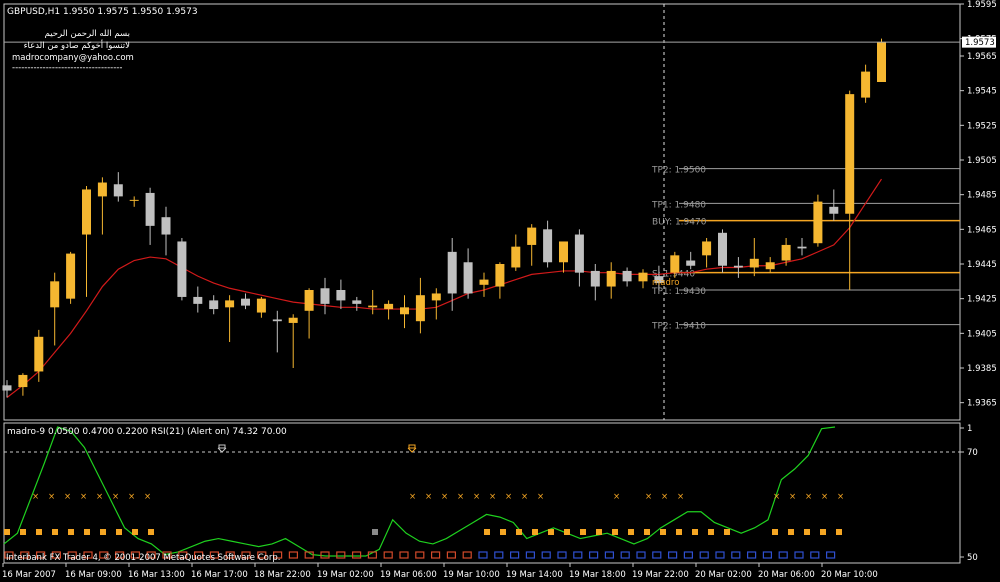 The width and height of the screenshot is (1000, 582). I want to click on indicator-tick-label: 70, so click(972, 453).